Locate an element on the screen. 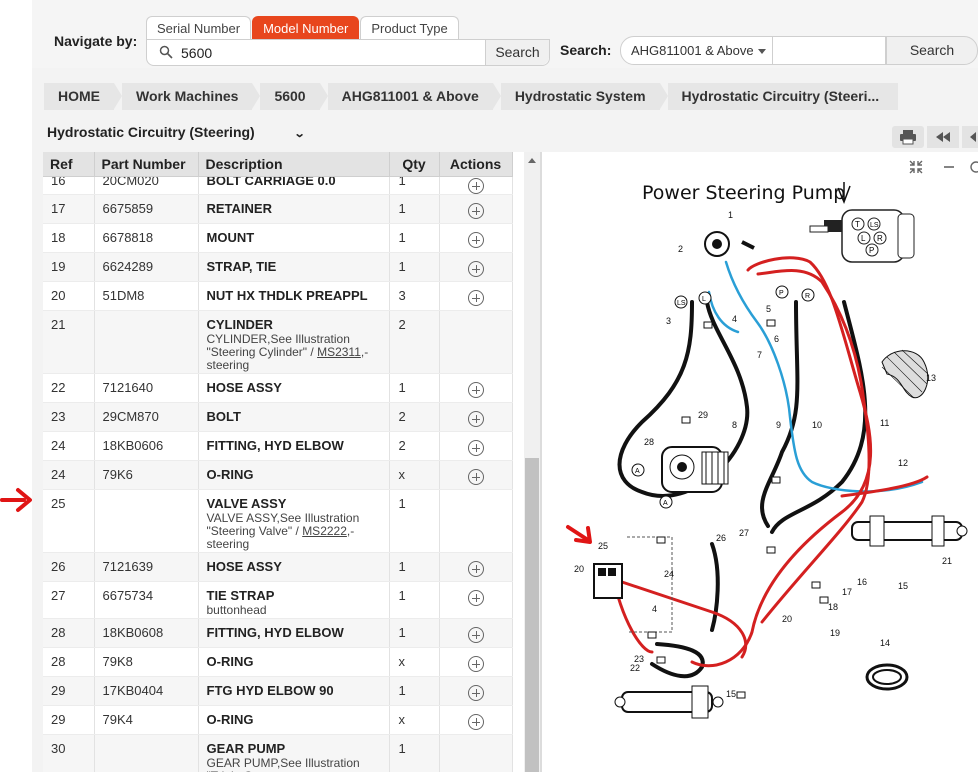 The image size is (978, 772). table-row: 20 51DM8 NUT HX THDLK PREAPPL 3 is located at coordinates (278, 296).